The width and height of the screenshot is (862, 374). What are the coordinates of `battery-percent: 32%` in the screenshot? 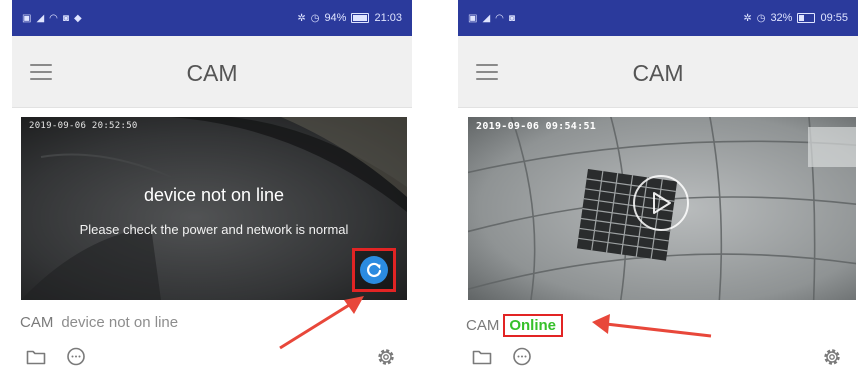 It's located at (781, 18).